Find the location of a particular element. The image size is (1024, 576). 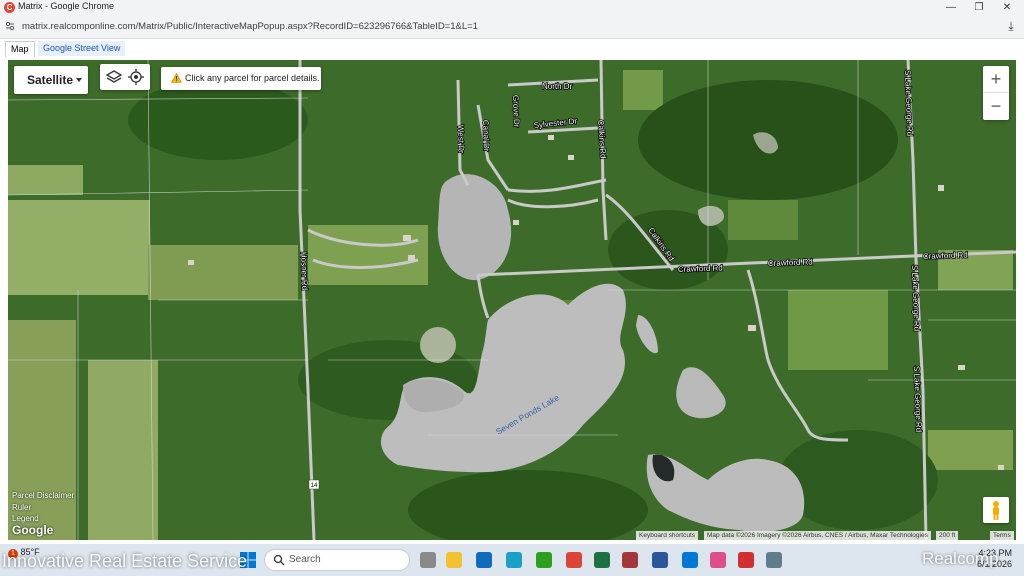

street-view-pegman is located at coordinates (996, 510).